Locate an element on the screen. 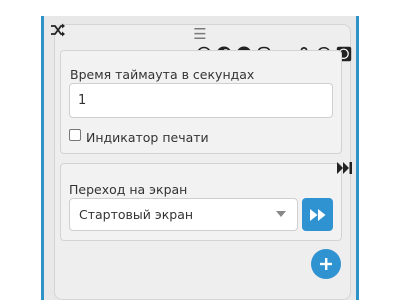 The image size is (400, 300). screen-select: Стартовый экран is located at coordinates (183, 214).